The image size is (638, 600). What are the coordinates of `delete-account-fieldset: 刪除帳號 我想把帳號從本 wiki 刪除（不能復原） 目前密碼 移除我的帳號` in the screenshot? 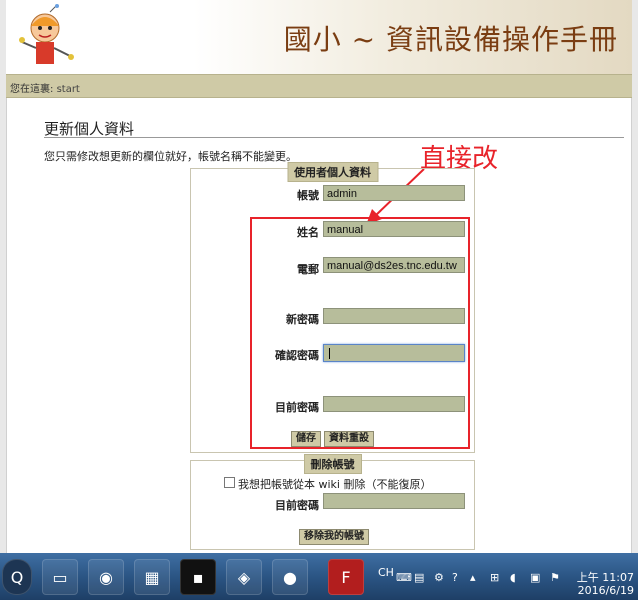 It's located at (332, 502).